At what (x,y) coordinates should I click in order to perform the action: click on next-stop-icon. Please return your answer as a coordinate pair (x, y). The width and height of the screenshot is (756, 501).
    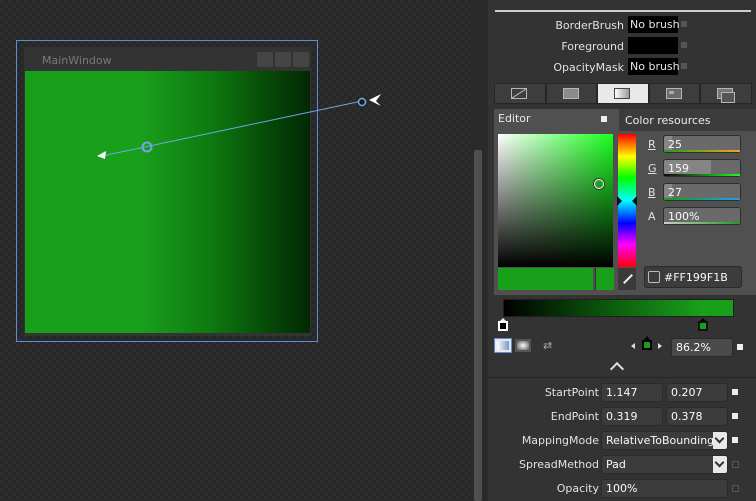
    Looking at the image, I should click on (660, 346).